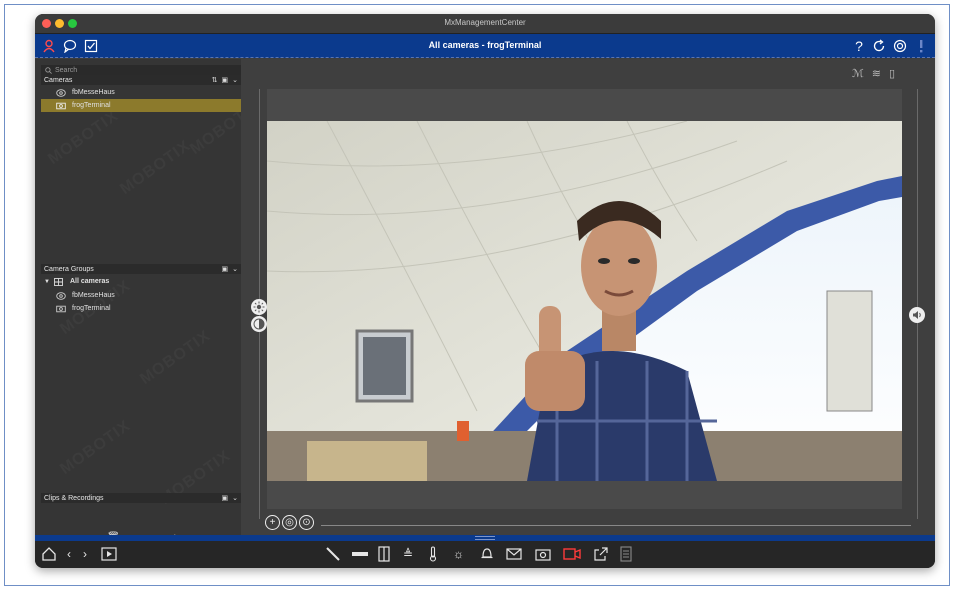 This screenshot has width=954, height=589. Describe the element at coordinates (225, 498) in the screenshot. I see `clip-options-icon: ▣` at that location.